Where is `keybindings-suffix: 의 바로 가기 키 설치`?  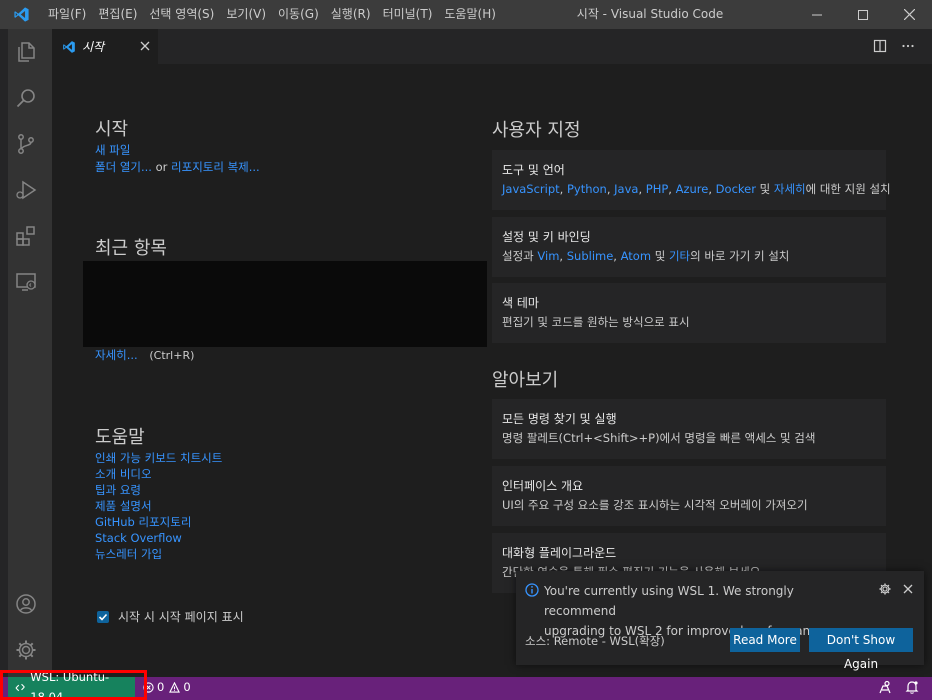 keybindings-suffix: 의 바로 가기 키 설치 is located at coordinates (740, 256).